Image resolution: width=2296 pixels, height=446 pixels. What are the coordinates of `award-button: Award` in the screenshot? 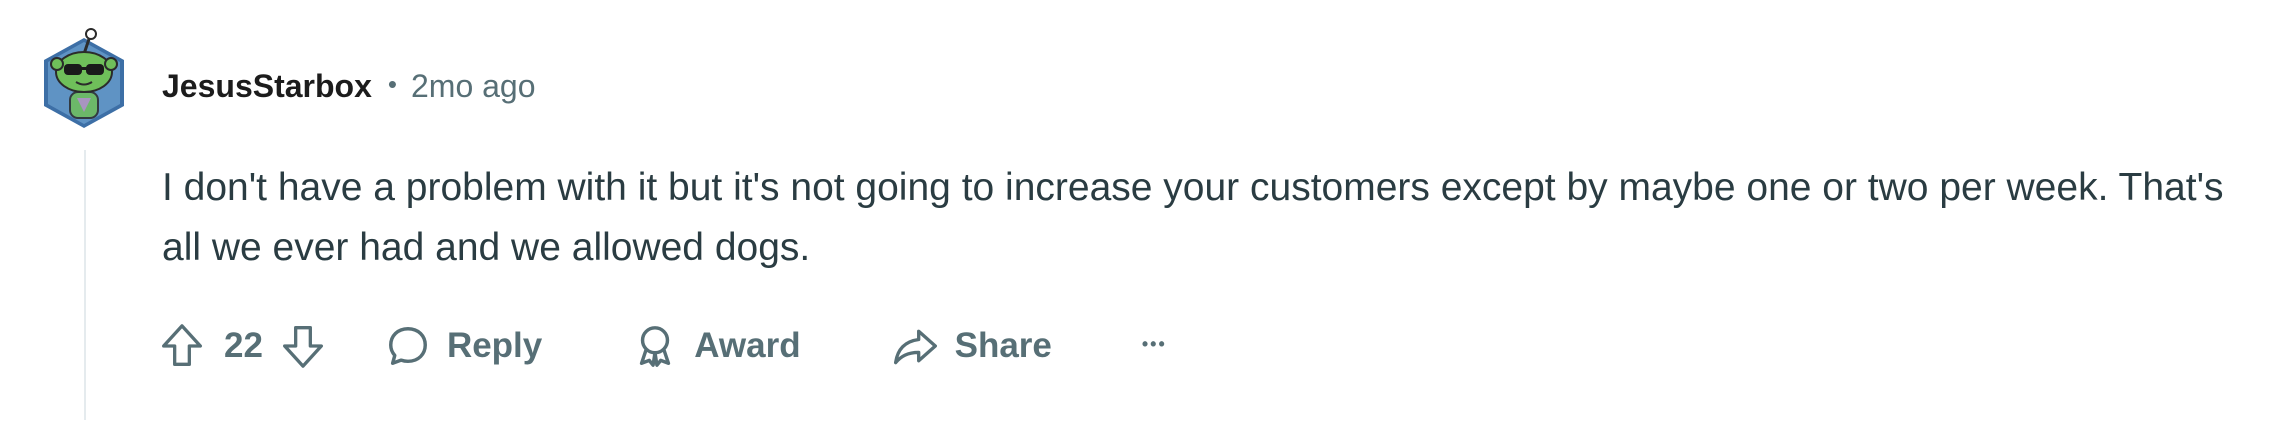 It's located at (716, 346).